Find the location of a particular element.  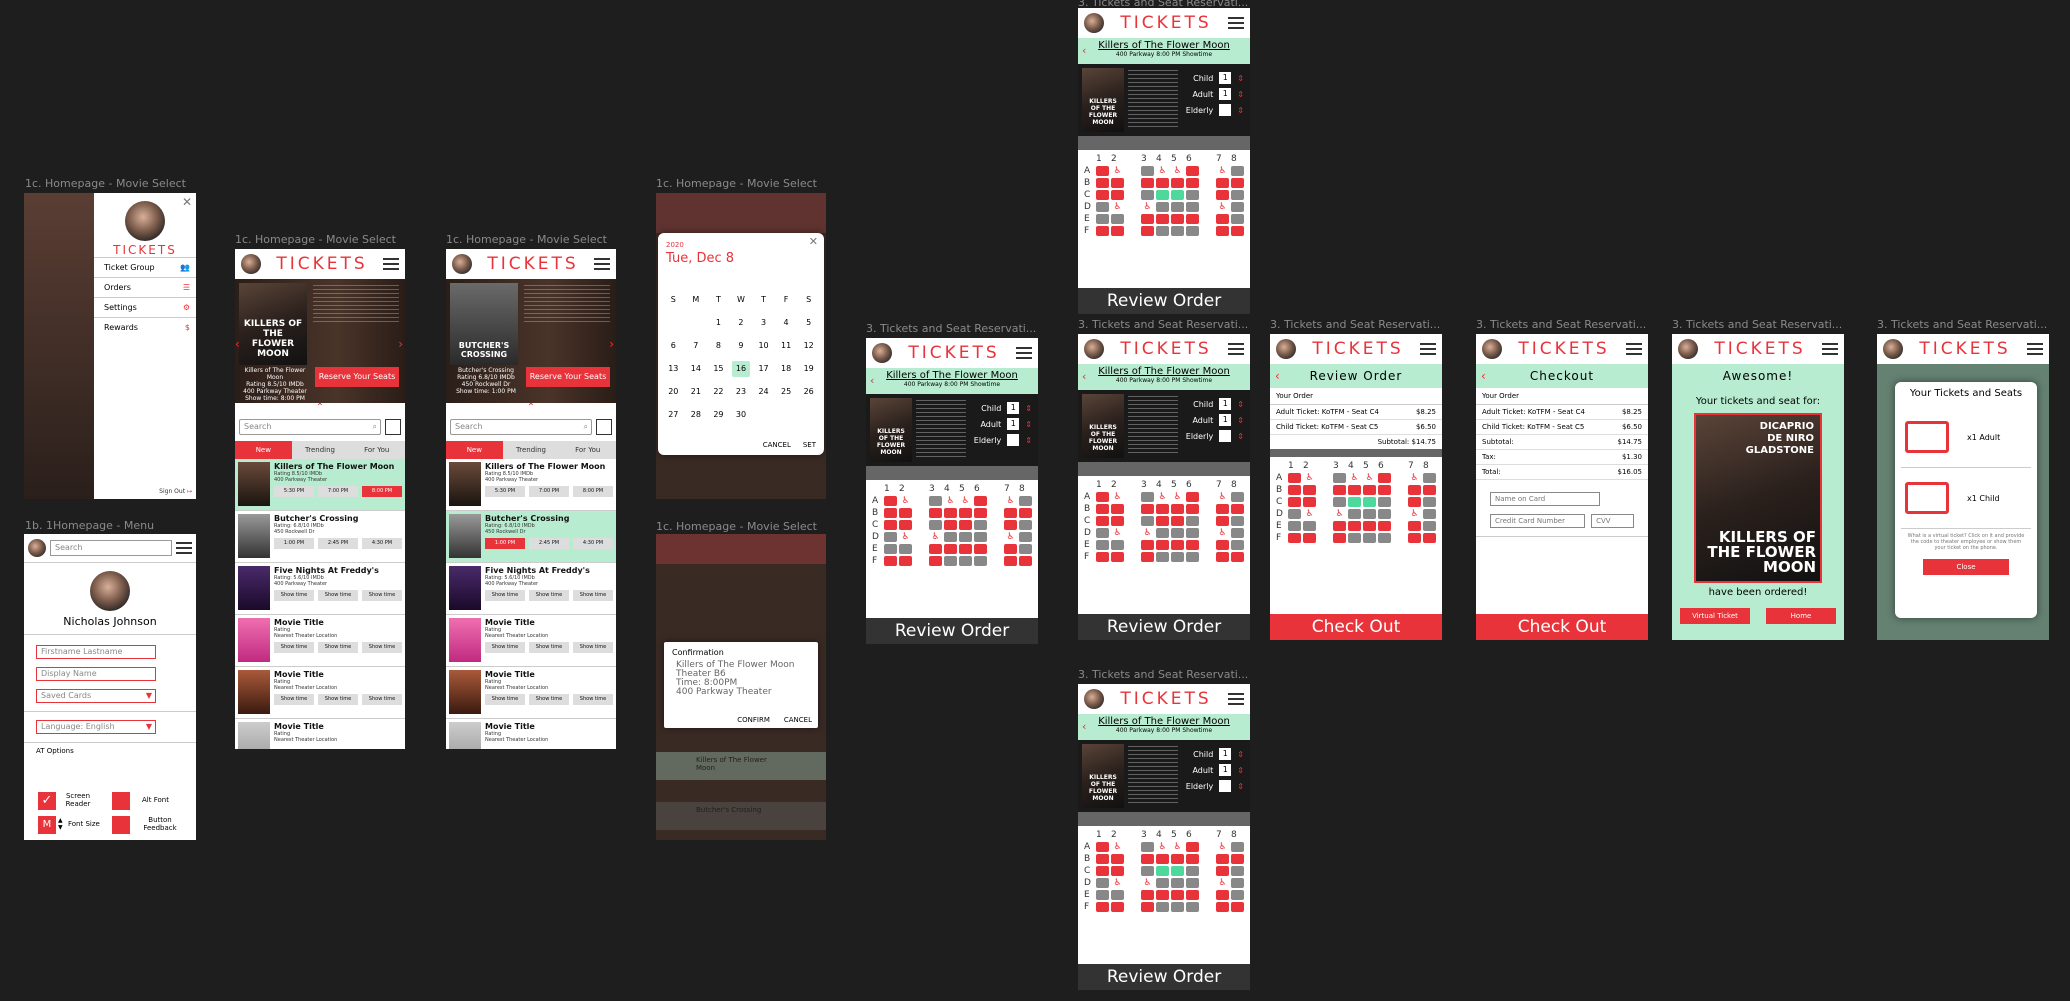

menu-item: Ticket Group 👥 is located at coordinates (145, 267).